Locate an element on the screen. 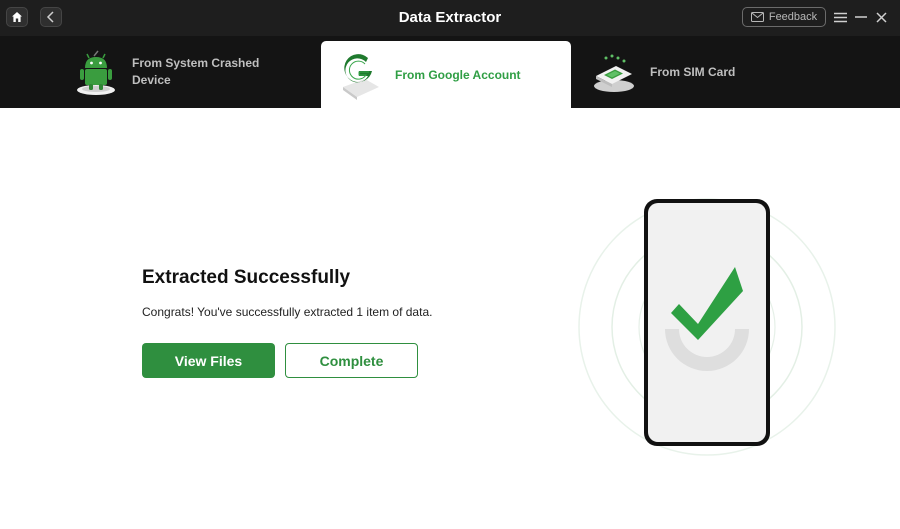 The height and width of the screenshot is (529, 900). title-bar: Data Extractor Feedback is located at coordinates (450, 18).